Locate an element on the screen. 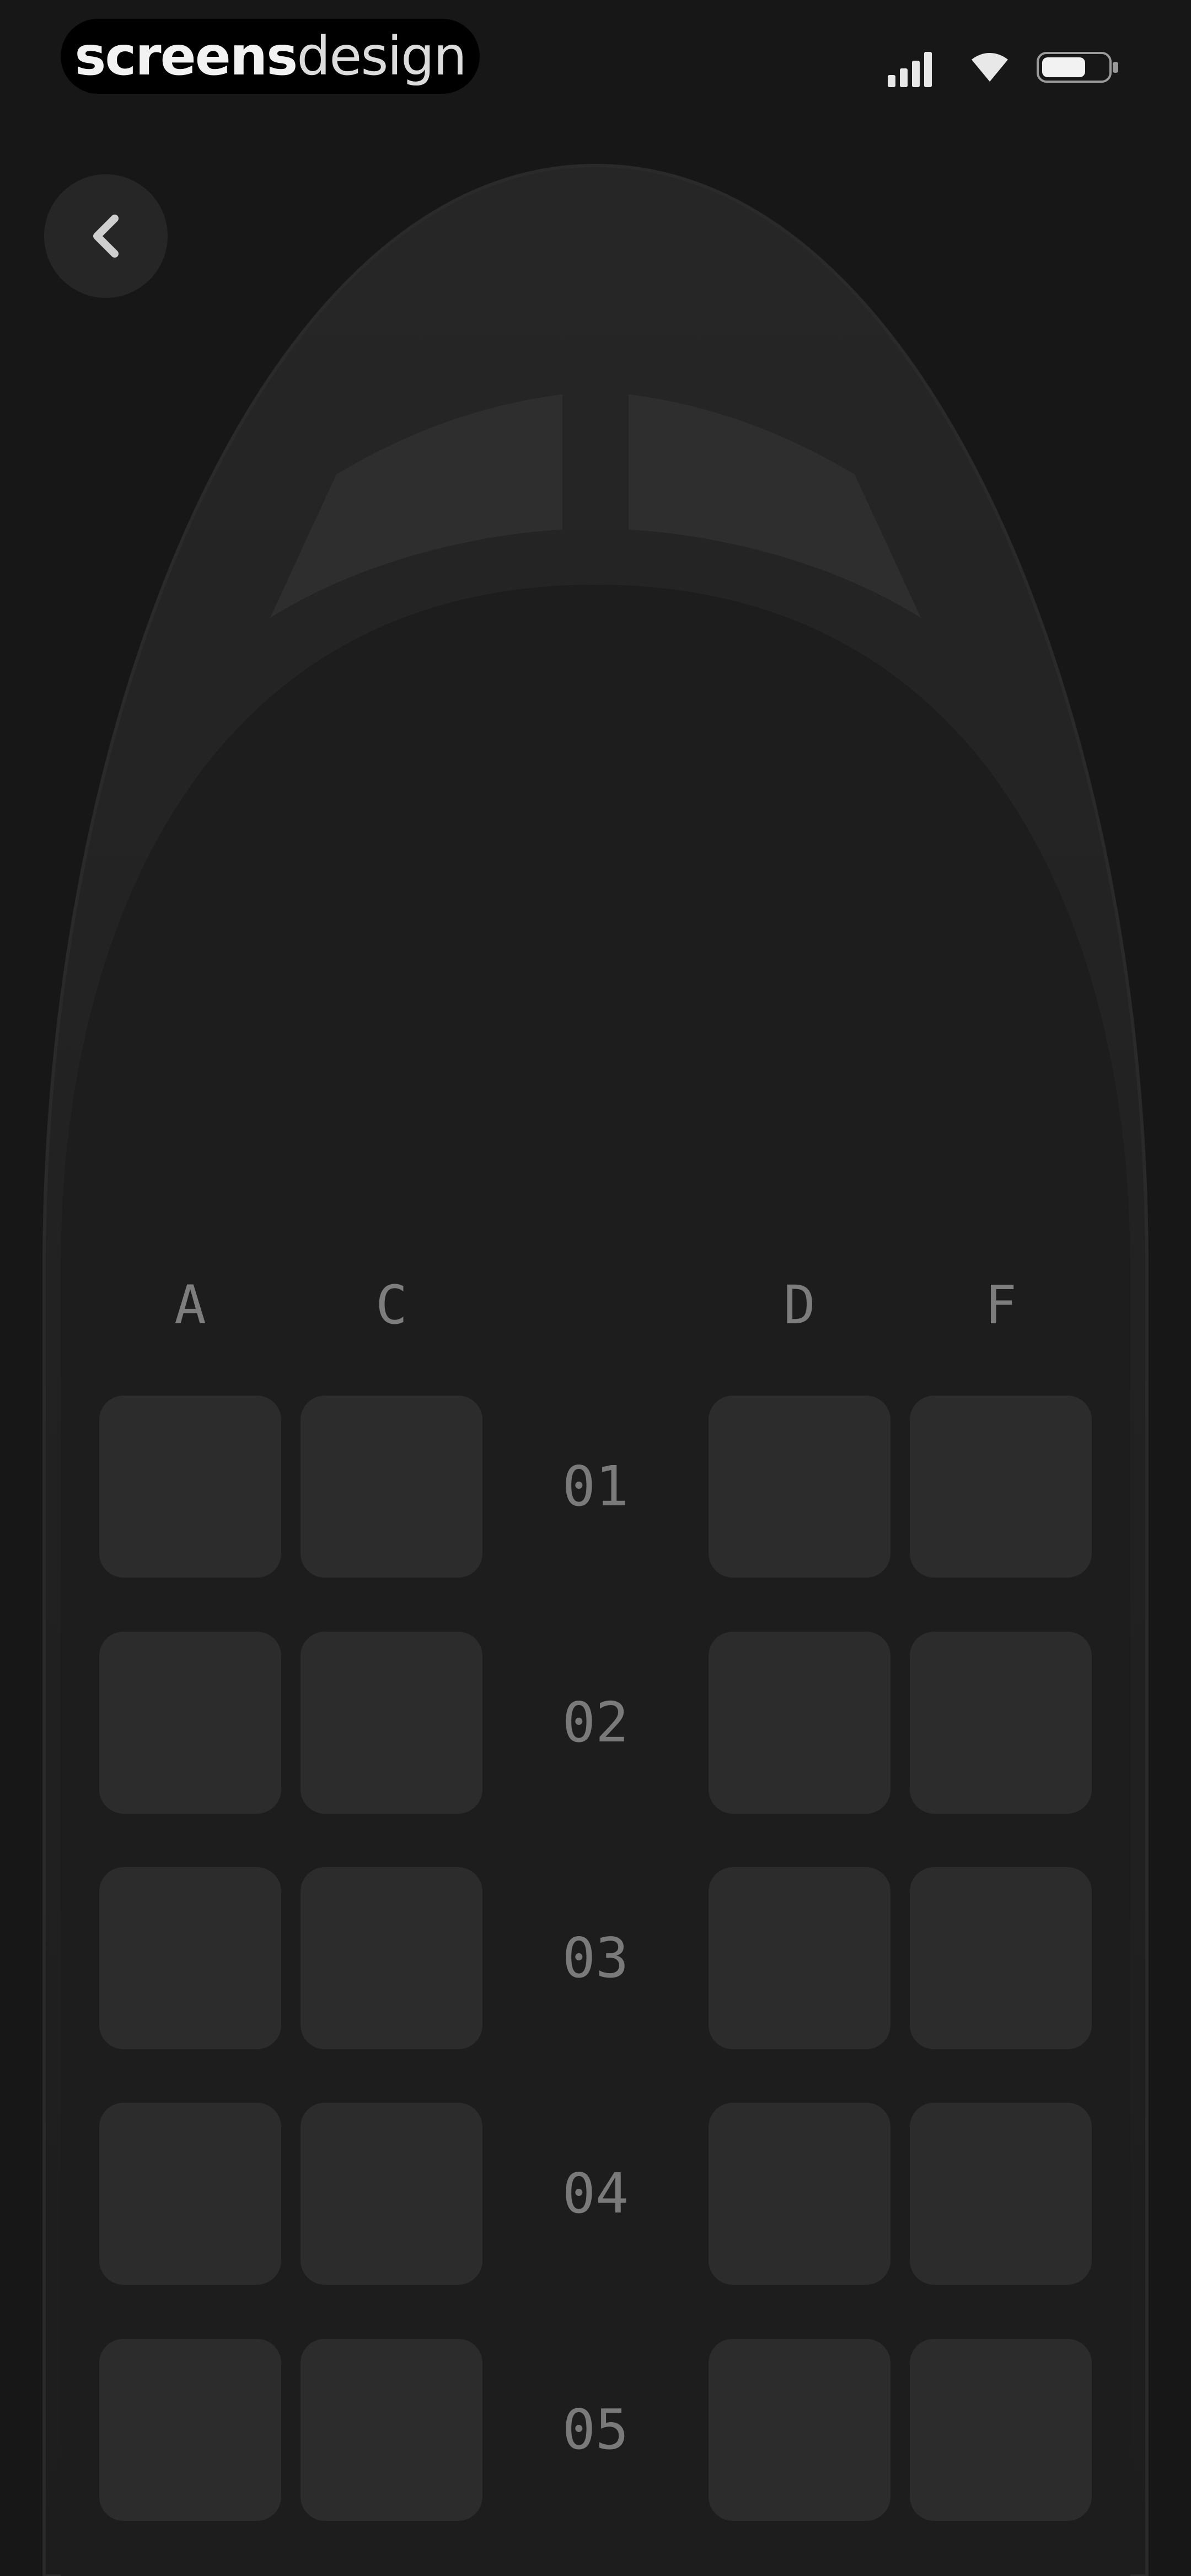 The width and height of the screenshot is (1191, 2576). status-bar: screens design is located at coordinates (595, 63).